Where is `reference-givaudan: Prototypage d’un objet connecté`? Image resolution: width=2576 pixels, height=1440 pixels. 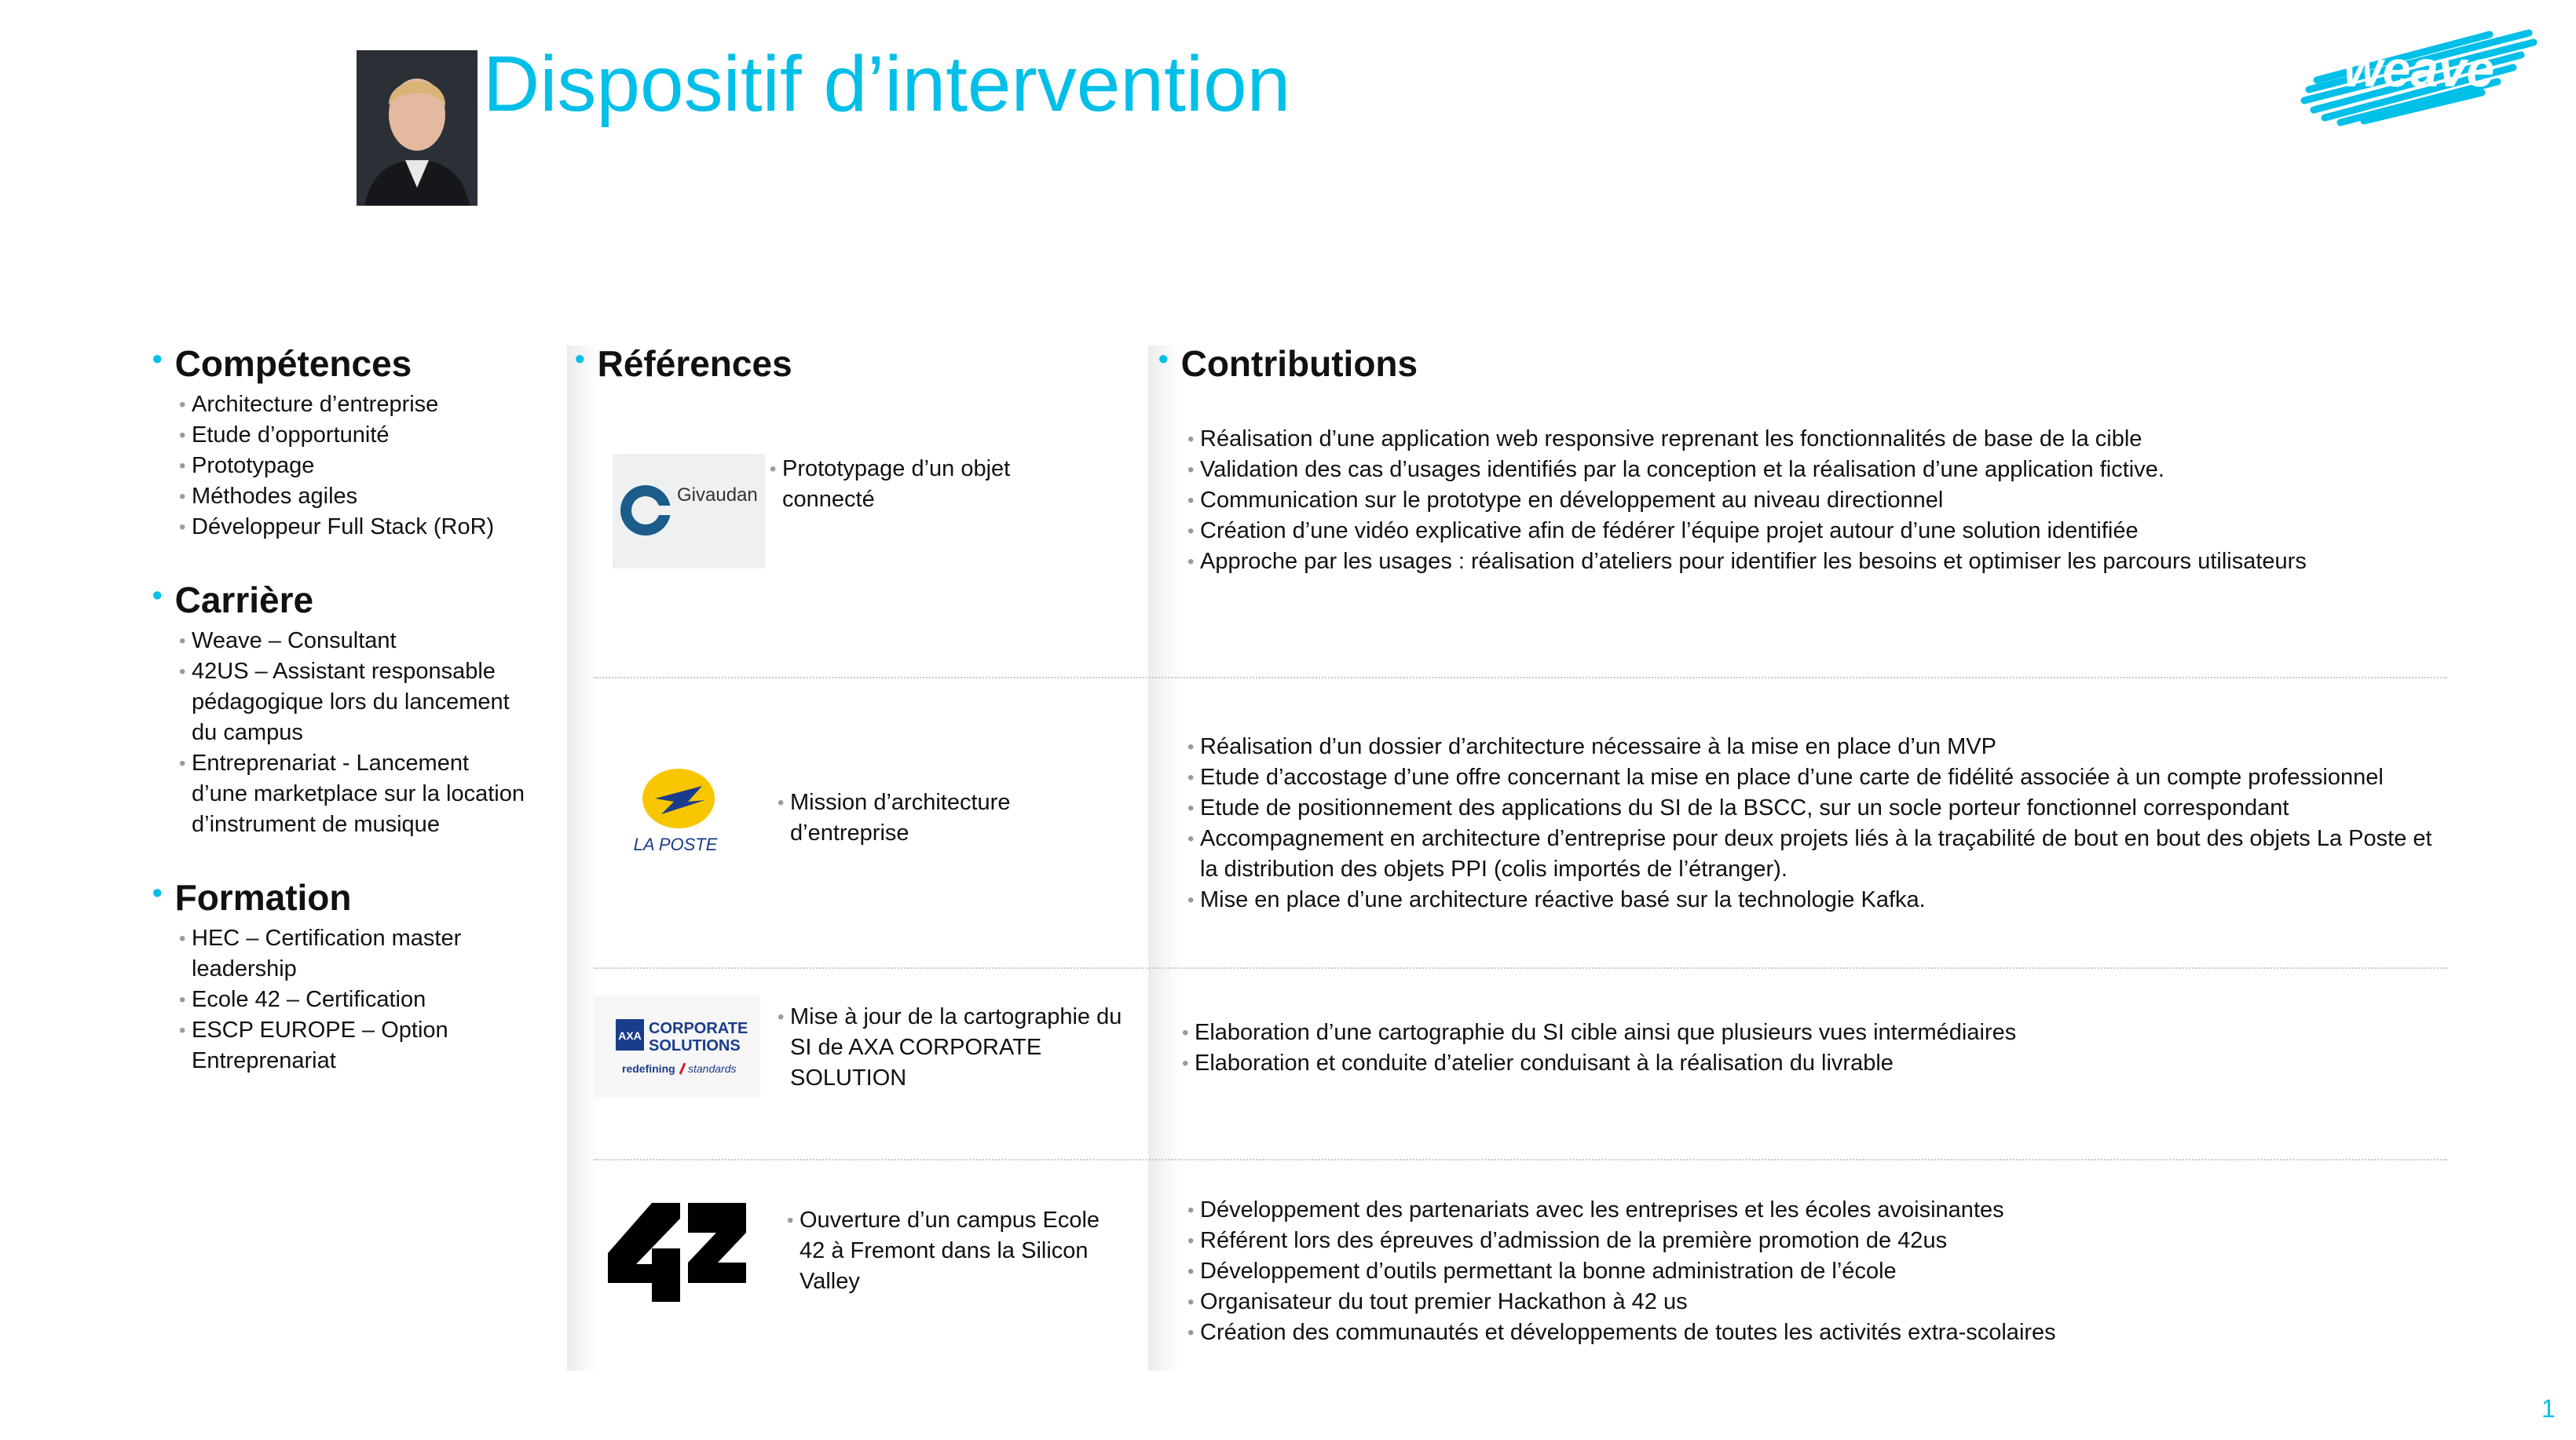
reference-givaudan: Prototypage d’un objet connecté is located at coordinates (911, 484).